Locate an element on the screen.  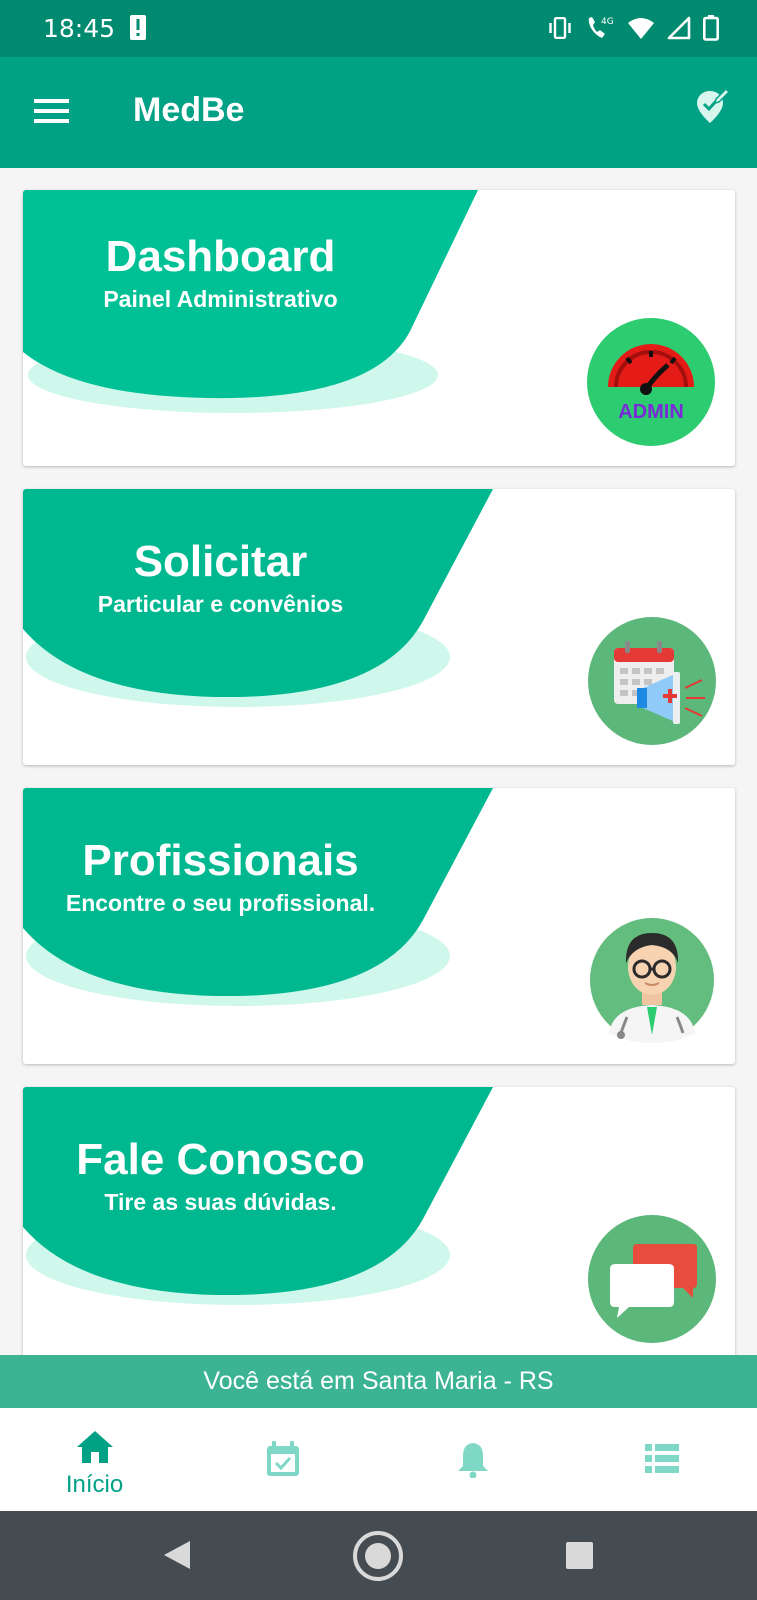
nav-item-inicio: Início is located at coordinates (94, 1459).